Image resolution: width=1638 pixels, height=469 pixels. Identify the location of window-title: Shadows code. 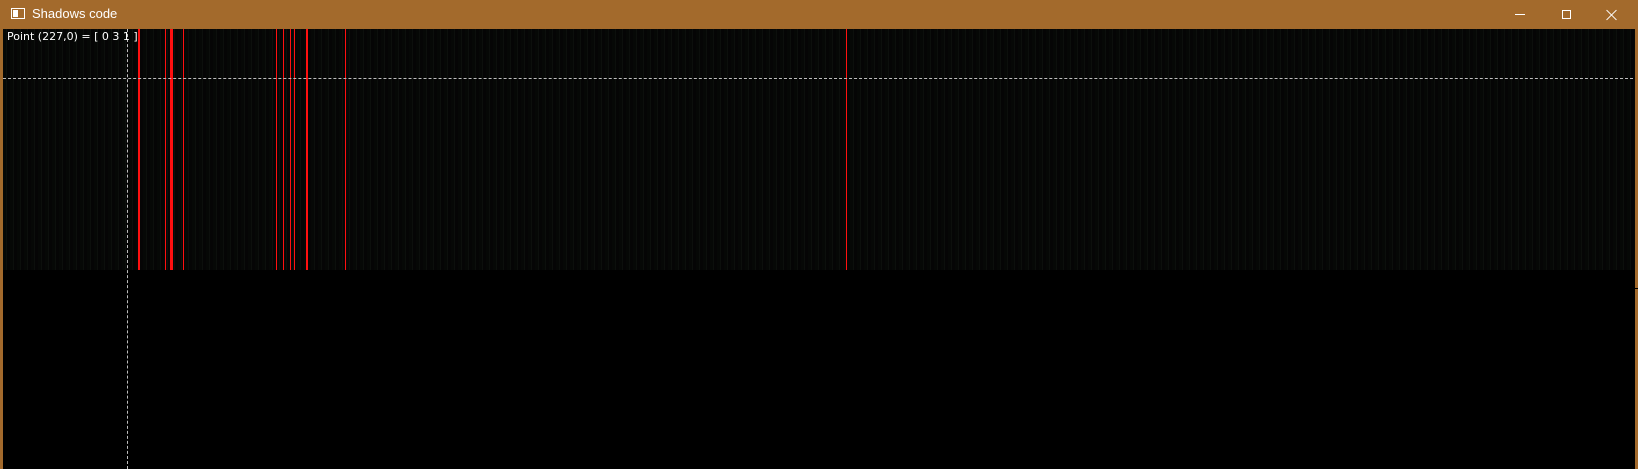
(75, 13).